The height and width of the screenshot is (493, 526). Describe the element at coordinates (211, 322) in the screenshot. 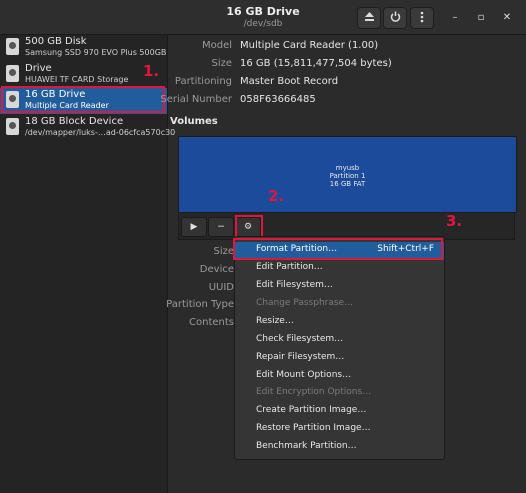

I see `volume-contents-label: Contents` at that location.